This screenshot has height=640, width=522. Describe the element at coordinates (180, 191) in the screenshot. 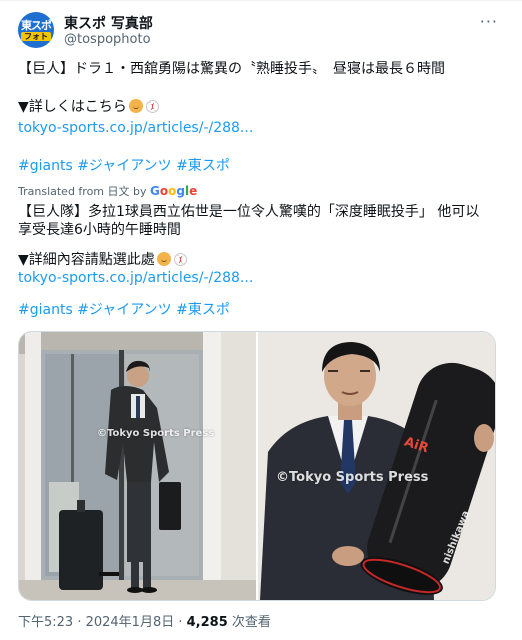

I see `google-letter: g` at that location.